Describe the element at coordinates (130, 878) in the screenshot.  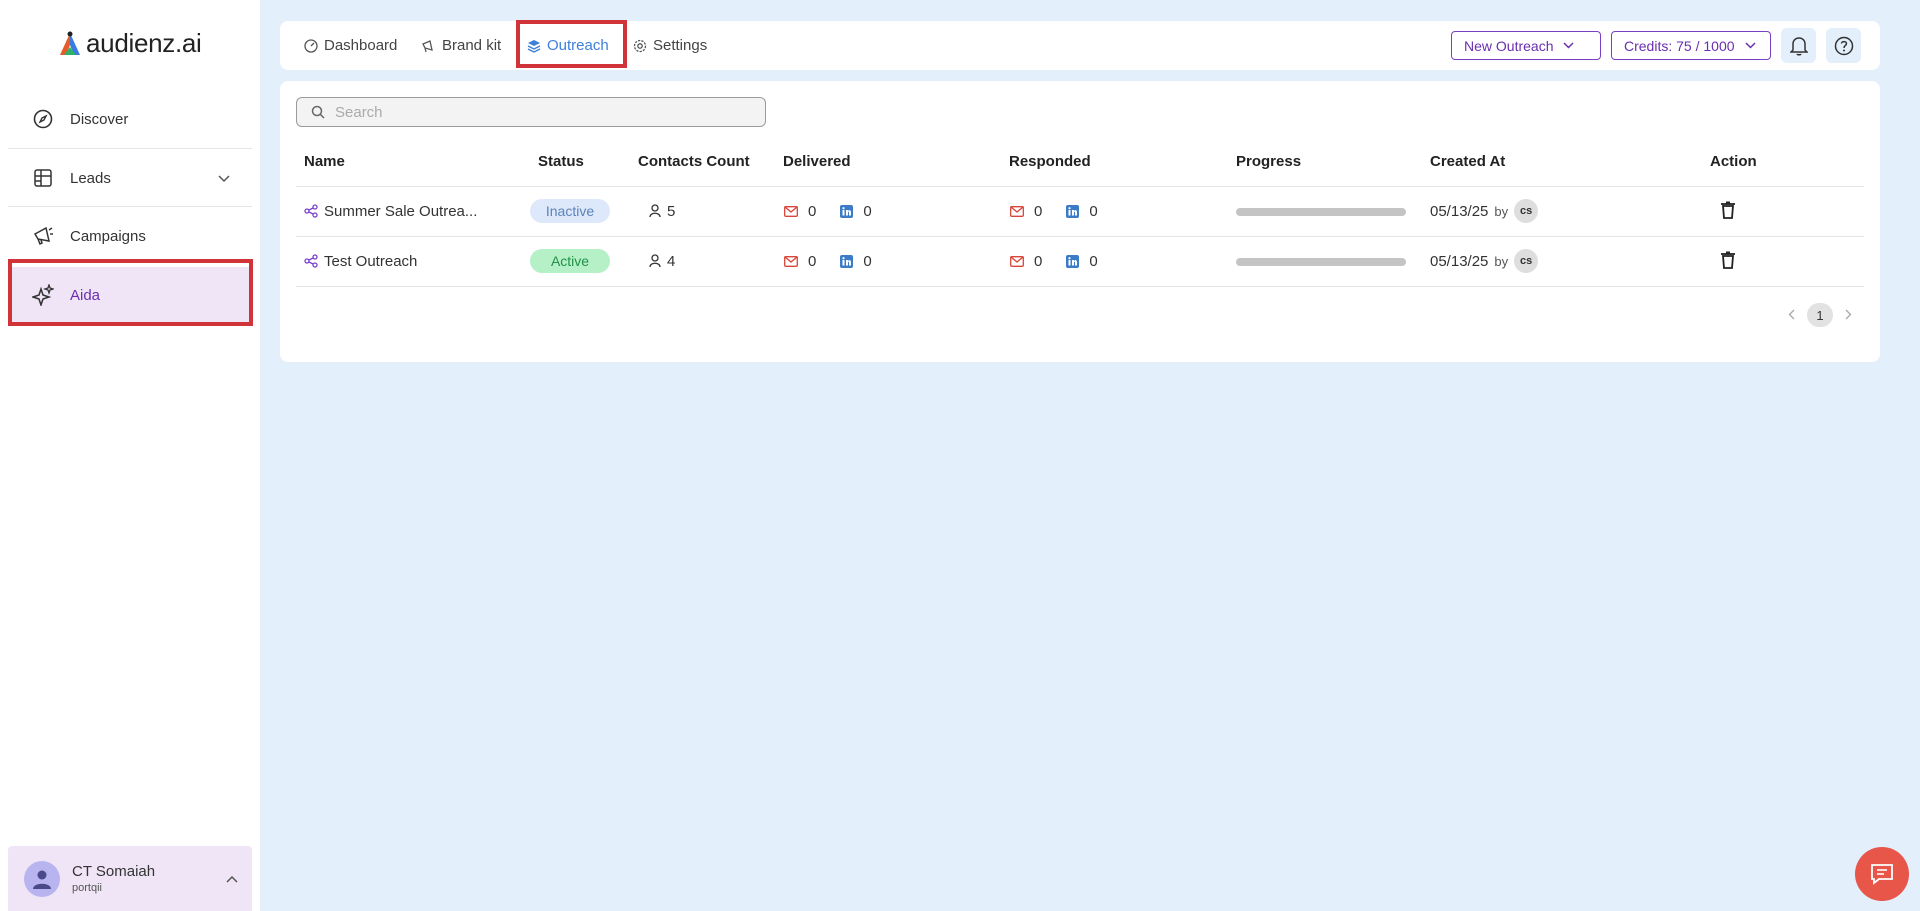
I see `user-menu: CT Somaiah portqii` at that location.